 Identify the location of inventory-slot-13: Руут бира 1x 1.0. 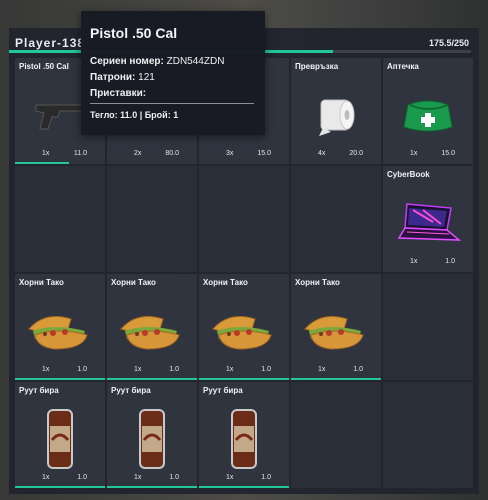
(244, 435).